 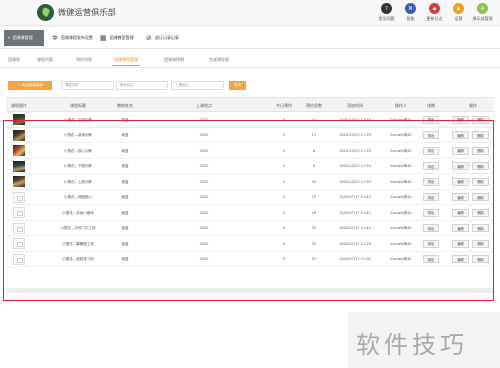 I want to click on column-header: 上课地点, so click(x=204, y=105).